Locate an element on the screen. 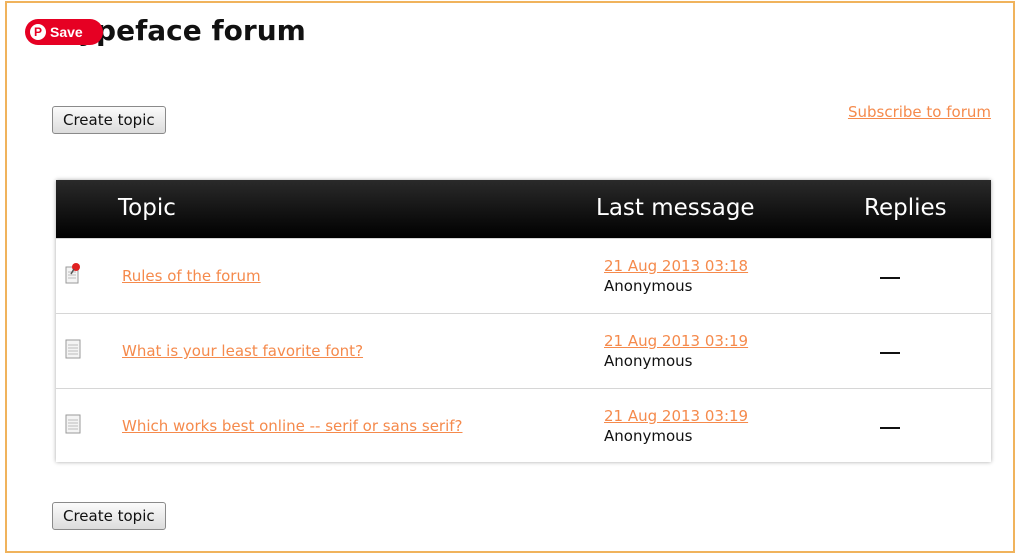  pinned-document-icon is located at coordinates (72, 273).